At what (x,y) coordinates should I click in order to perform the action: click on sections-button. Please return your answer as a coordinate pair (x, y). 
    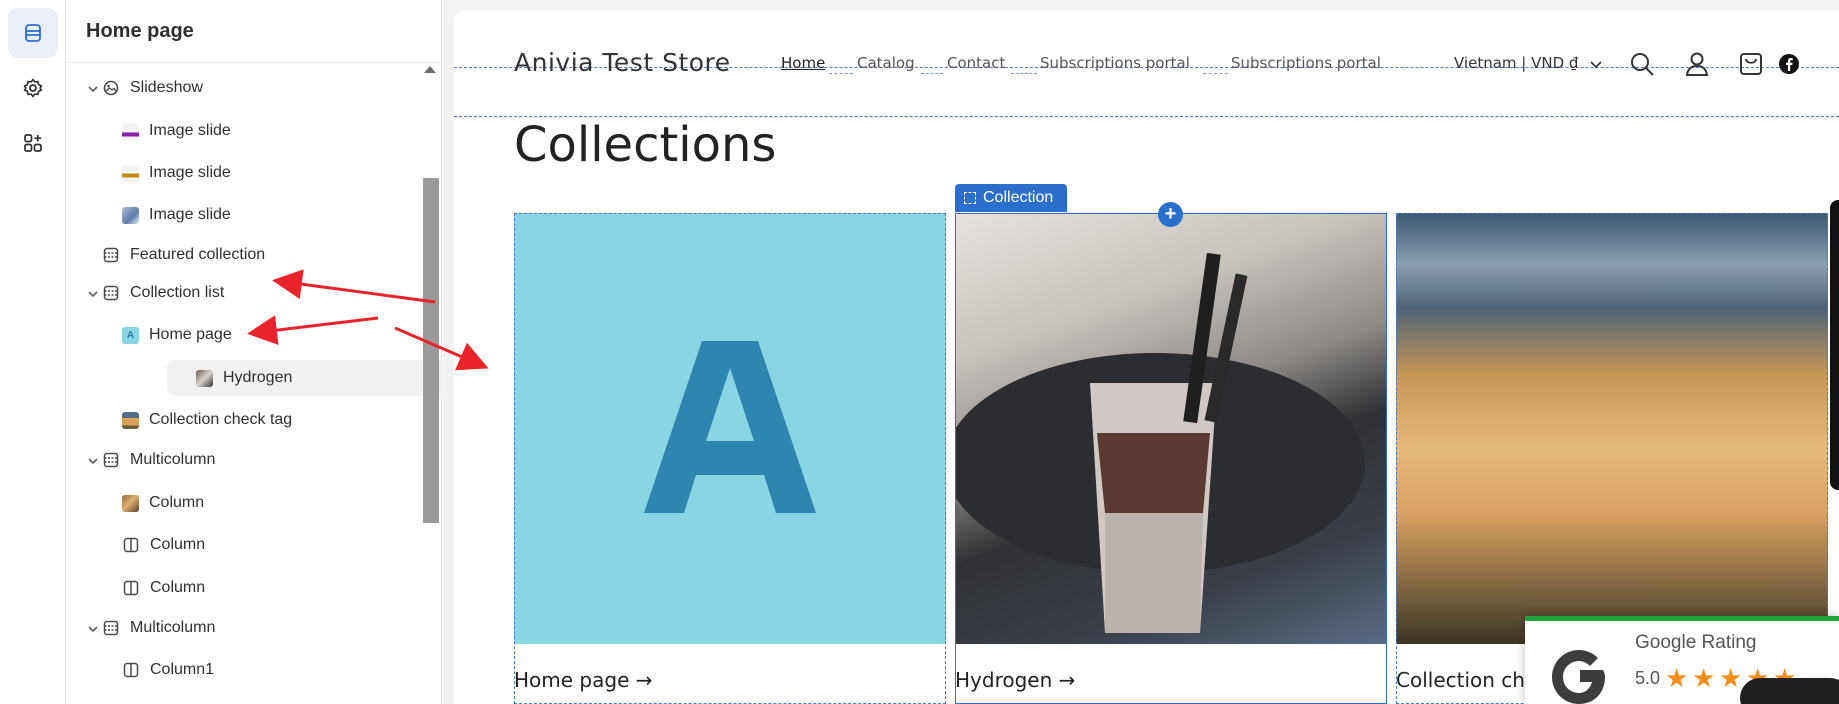
    Looking at the image, I should click on (33, 33).